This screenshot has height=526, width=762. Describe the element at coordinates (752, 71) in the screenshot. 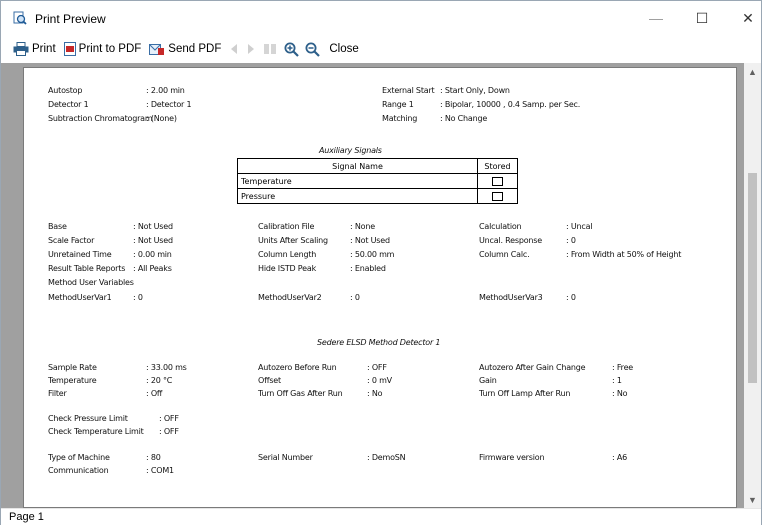

I see `scroll-up-icon: ▲` at that location.